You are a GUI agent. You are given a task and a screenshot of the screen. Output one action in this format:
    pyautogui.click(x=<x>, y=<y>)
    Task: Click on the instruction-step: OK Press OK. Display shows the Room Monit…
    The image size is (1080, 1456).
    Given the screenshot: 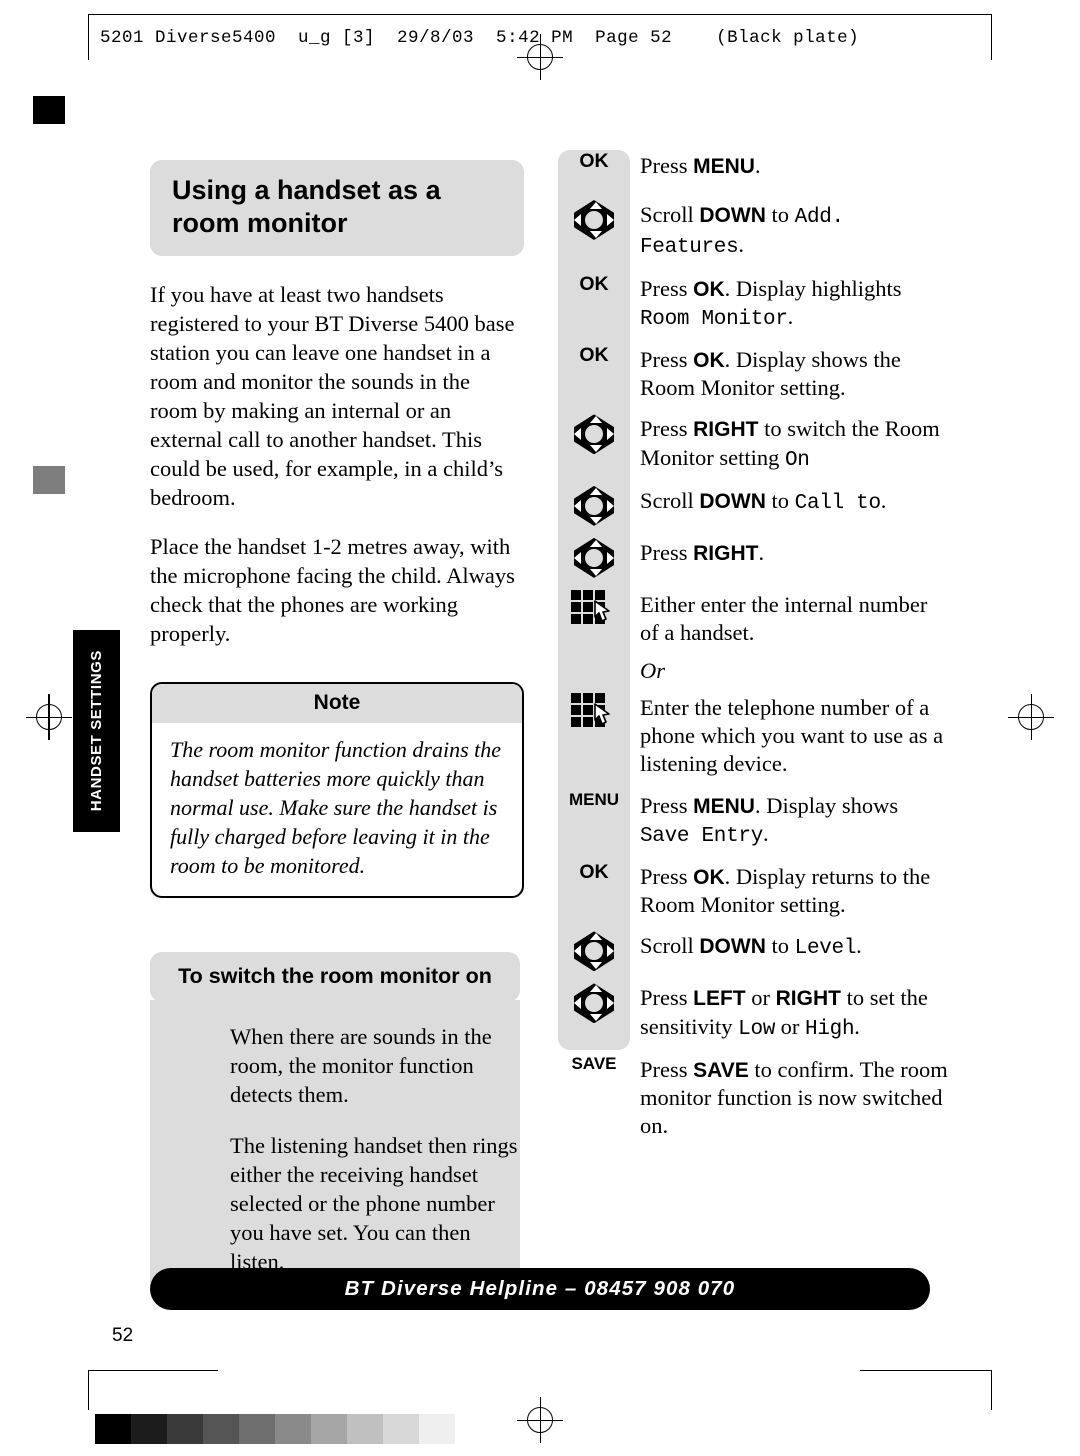 What is the action you would take?
    pyautogui.click(x=754, y=373)
    